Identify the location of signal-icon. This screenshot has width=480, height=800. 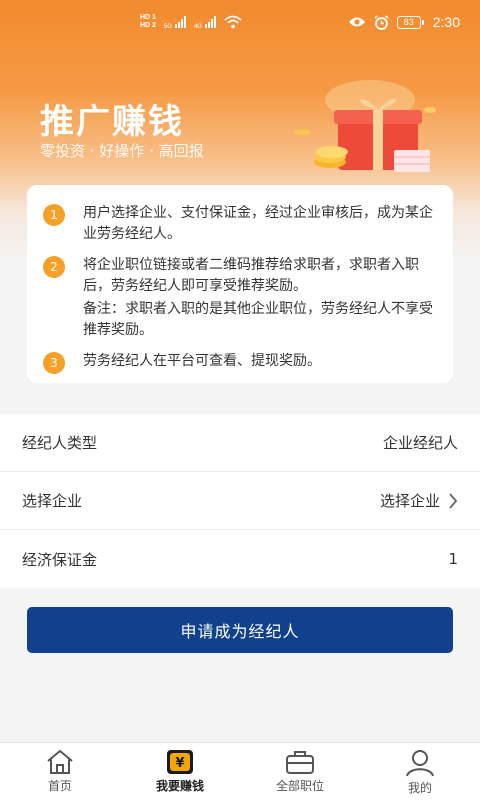
(180, 22).